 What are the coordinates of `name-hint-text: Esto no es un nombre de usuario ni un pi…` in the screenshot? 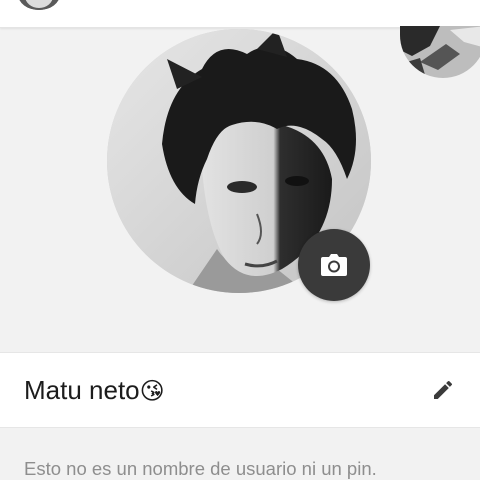 It's located at (200, 468).